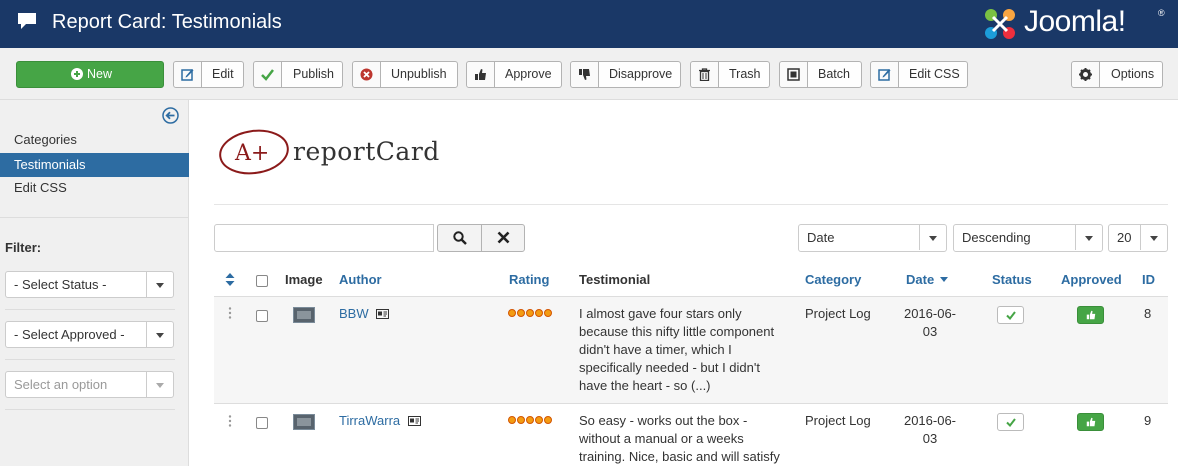 The image size is (1178, 466). I want to click on limit-value: 20, so click(1124, 237).